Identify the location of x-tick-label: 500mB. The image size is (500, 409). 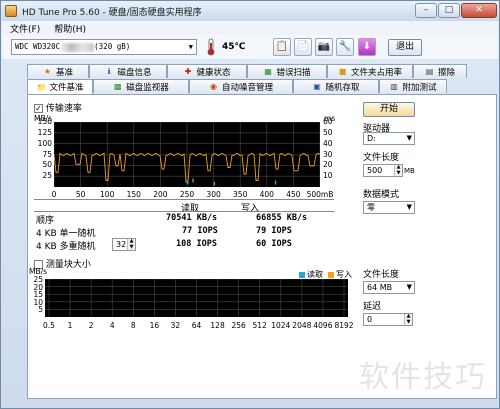
(320, 194).